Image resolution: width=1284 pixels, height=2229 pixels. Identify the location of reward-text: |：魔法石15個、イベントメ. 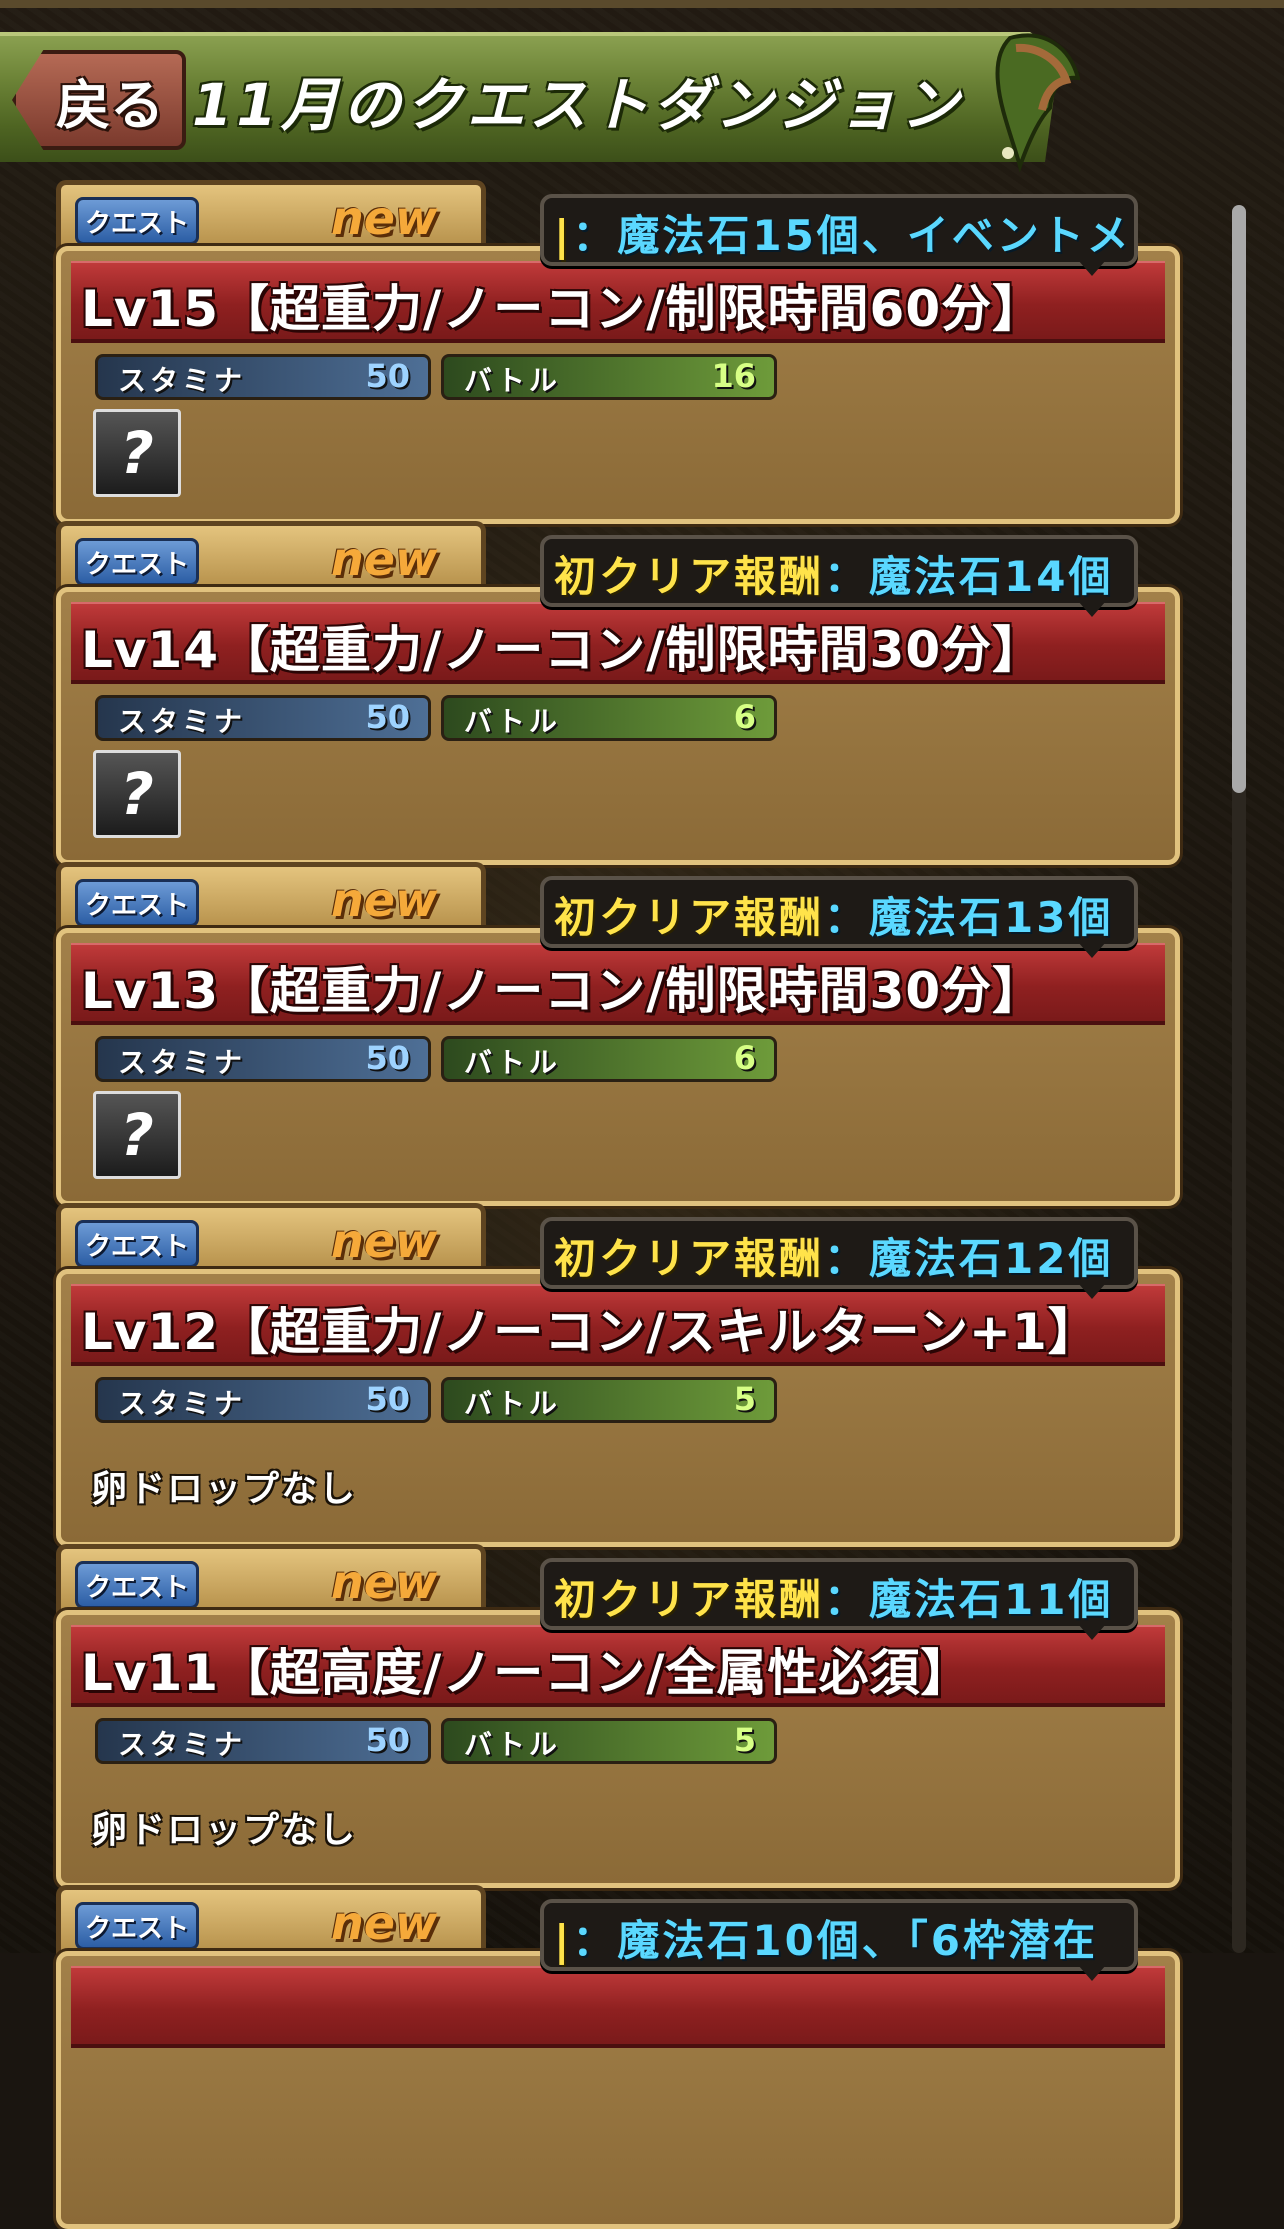
(843, 232).